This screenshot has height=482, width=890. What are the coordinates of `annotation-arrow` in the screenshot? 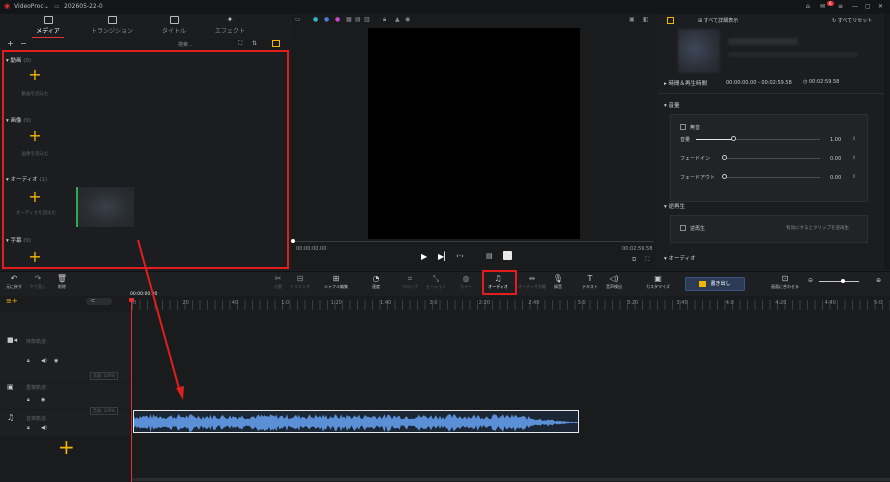 It's located at (160, 319).